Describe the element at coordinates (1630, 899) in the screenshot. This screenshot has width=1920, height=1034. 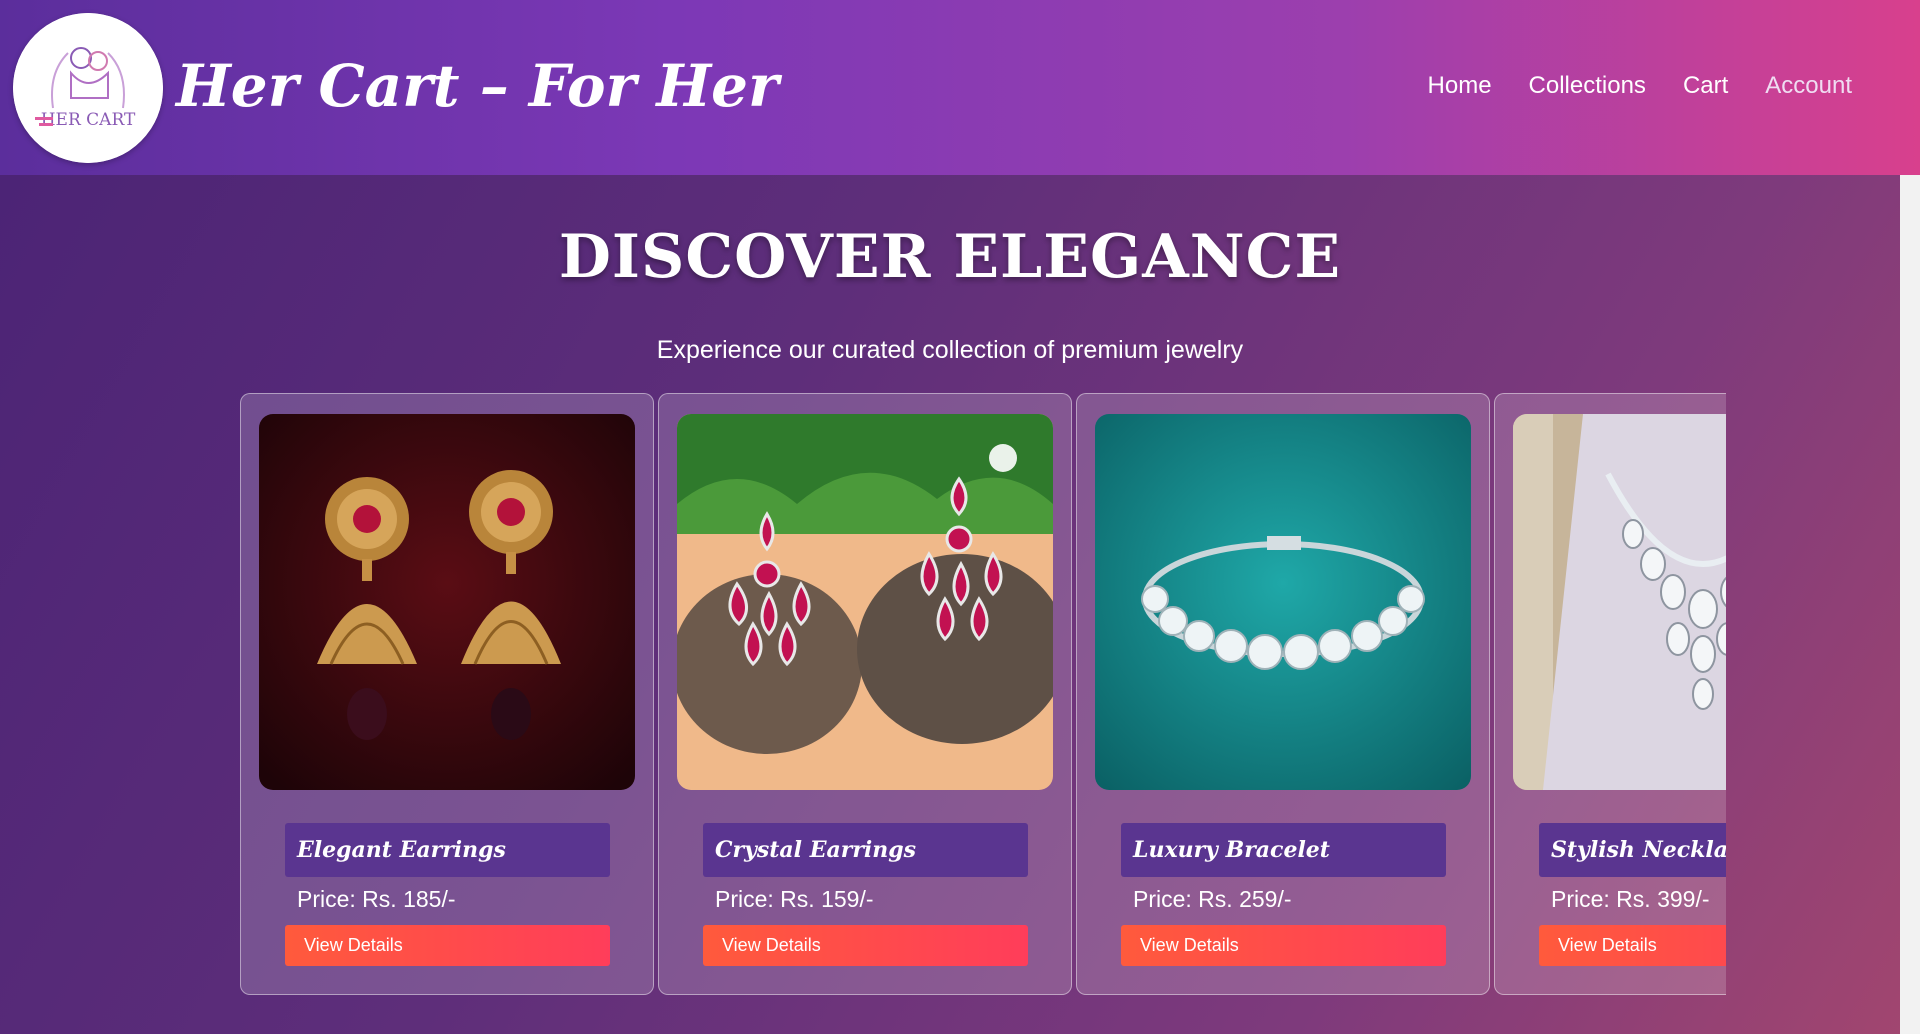
I see `product-price: Price: Rs. 399/-` at that location.